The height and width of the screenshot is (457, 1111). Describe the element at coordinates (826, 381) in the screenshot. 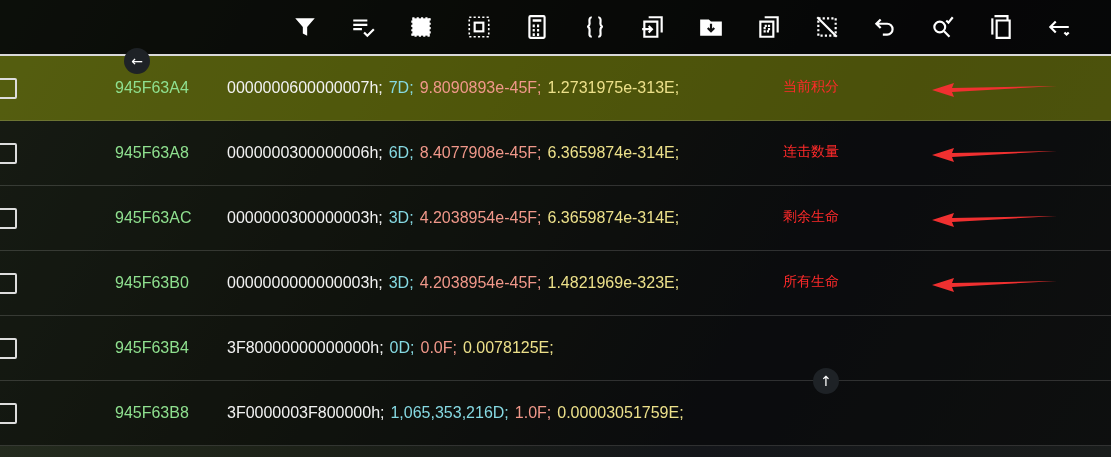

I see `scroll-up-button: ↑` at that location.